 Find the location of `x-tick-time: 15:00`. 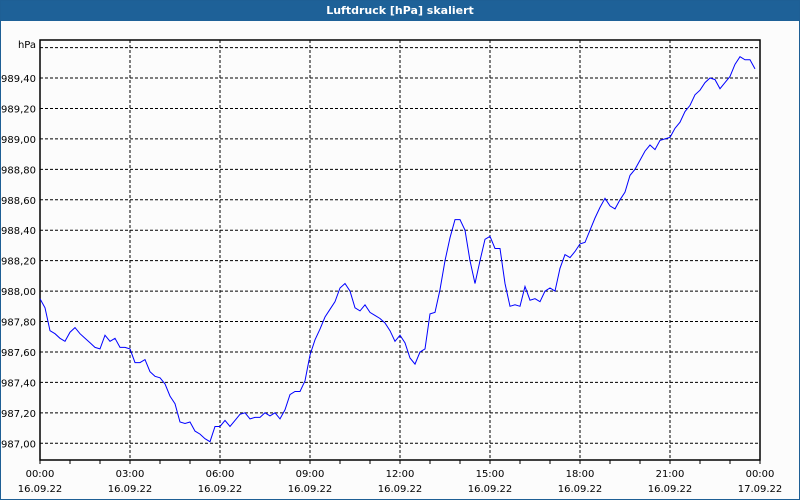

x-tick-time: 15:00 is located at coordinates (490, 474).